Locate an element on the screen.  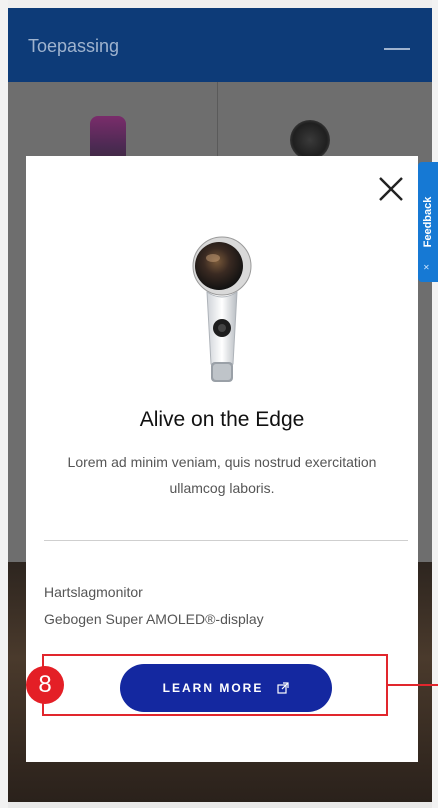
backdrop-header: Toepassing is located at coordinates (220, 45).